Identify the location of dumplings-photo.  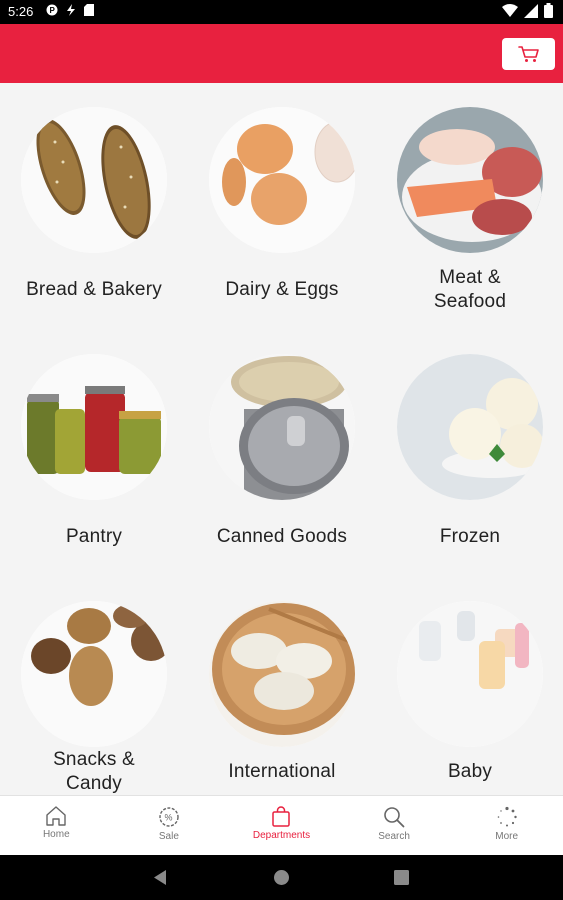
(282, 674).